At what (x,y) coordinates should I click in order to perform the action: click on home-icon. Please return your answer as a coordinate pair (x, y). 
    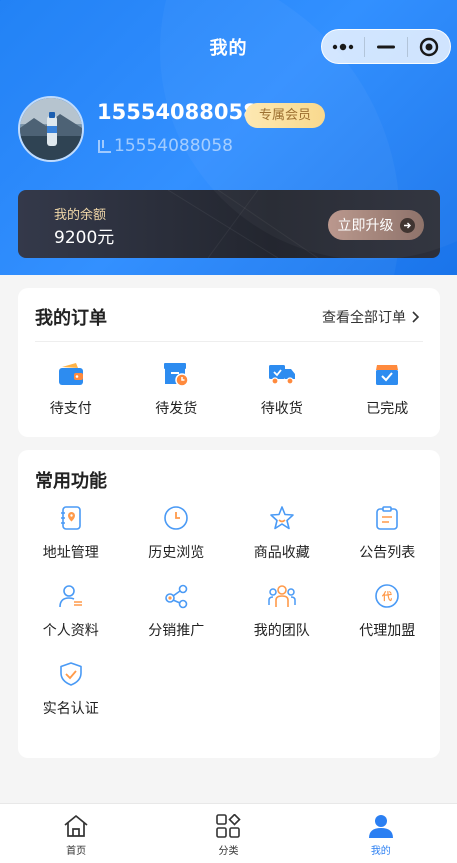
    Looking at the image, I should click on (76, 826).